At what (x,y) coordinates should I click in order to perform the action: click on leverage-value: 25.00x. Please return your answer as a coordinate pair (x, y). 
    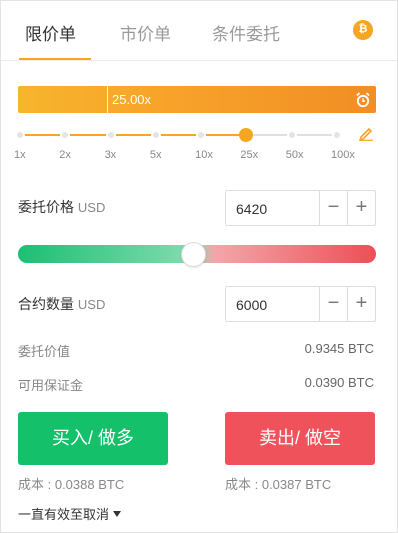
    Looking at the image, I should click on (132, 99).